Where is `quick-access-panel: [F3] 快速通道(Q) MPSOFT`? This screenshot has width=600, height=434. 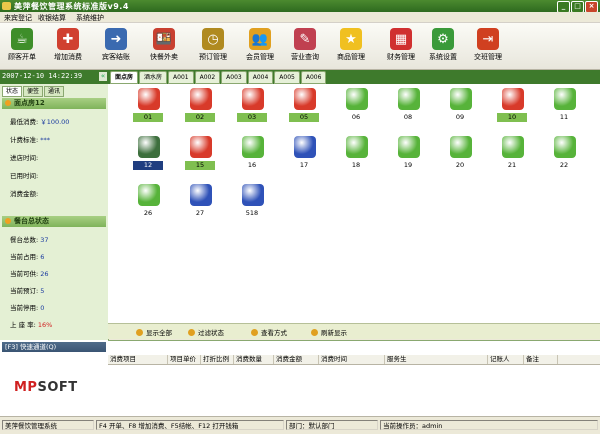 quick-access-panel: [F3] 快速通道(Q) MPSOFT is located at coordinates (54, 378).